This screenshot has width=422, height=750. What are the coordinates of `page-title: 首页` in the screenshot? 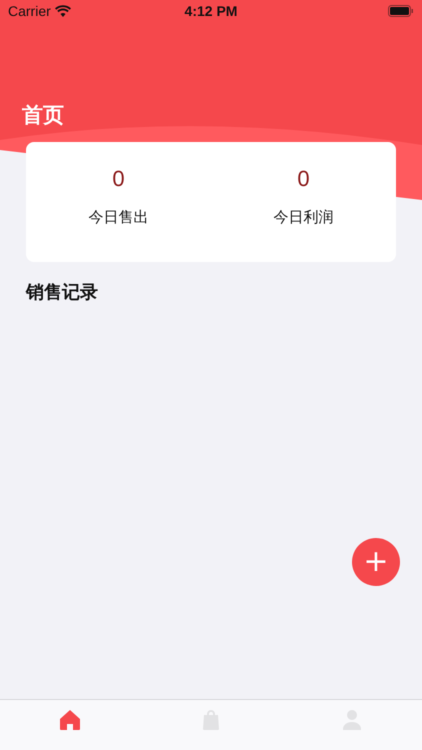 It's located at (43, 115).